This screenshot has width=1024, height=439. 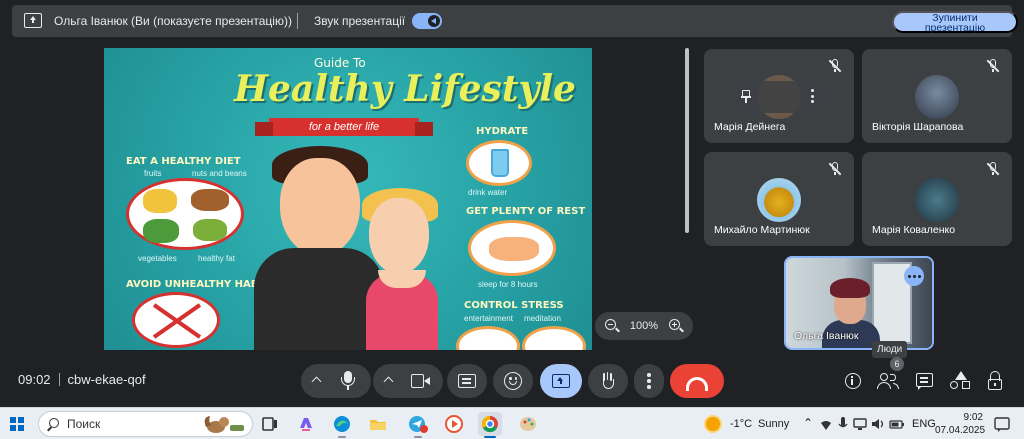 I want to click on tray-wifi-icon, so click(x=826, y=424).